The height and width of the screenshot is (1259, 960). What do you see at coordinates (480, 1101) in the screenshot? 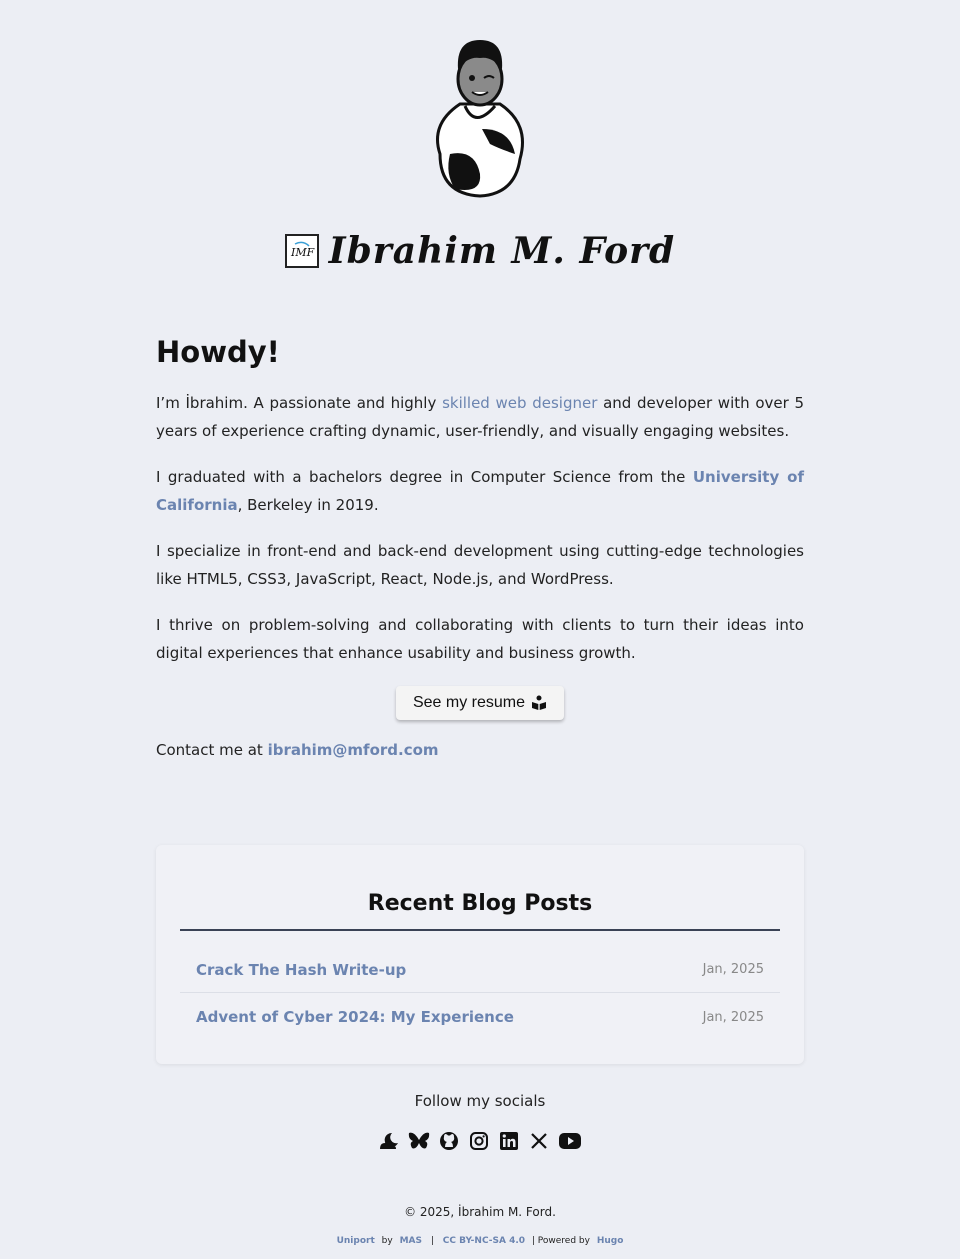
I see `follow-label: Follow my socials` at bounding box center [480, 1101].